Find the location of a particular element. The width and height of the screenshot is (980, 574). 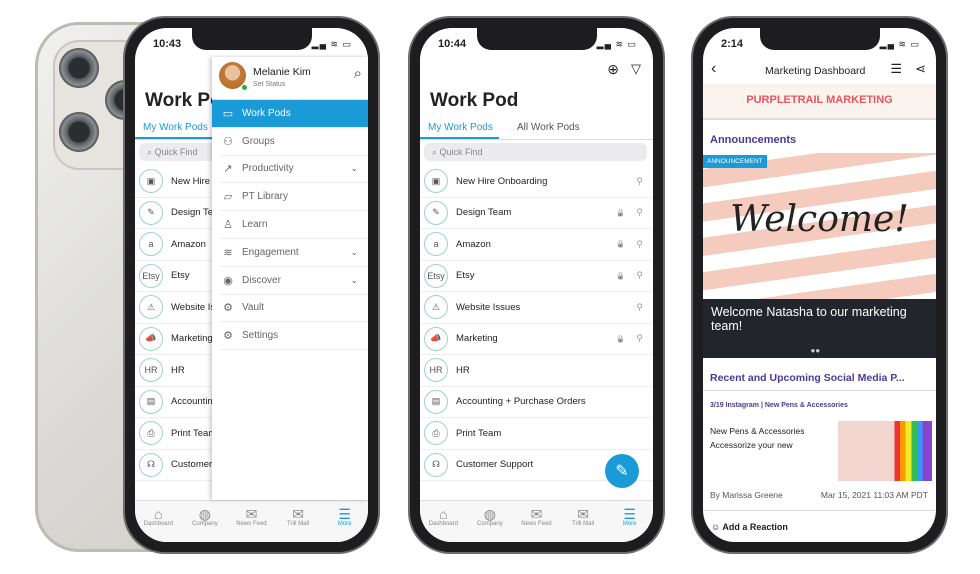

list-item: ▤ Accounting + Purchase Orders is located at coordinates (536, 402).